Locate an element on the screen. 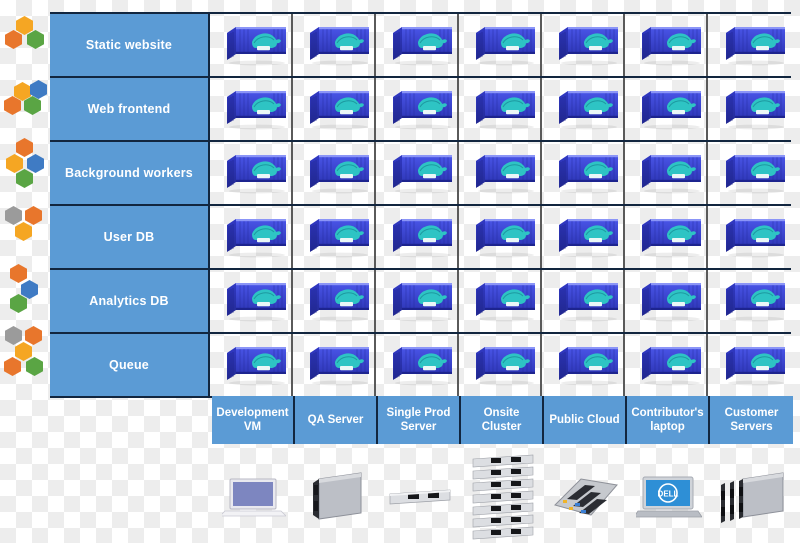 This screenshot has width=800, height=543. matrix-cell-r4-c5 is located at coordinates (583, 237).